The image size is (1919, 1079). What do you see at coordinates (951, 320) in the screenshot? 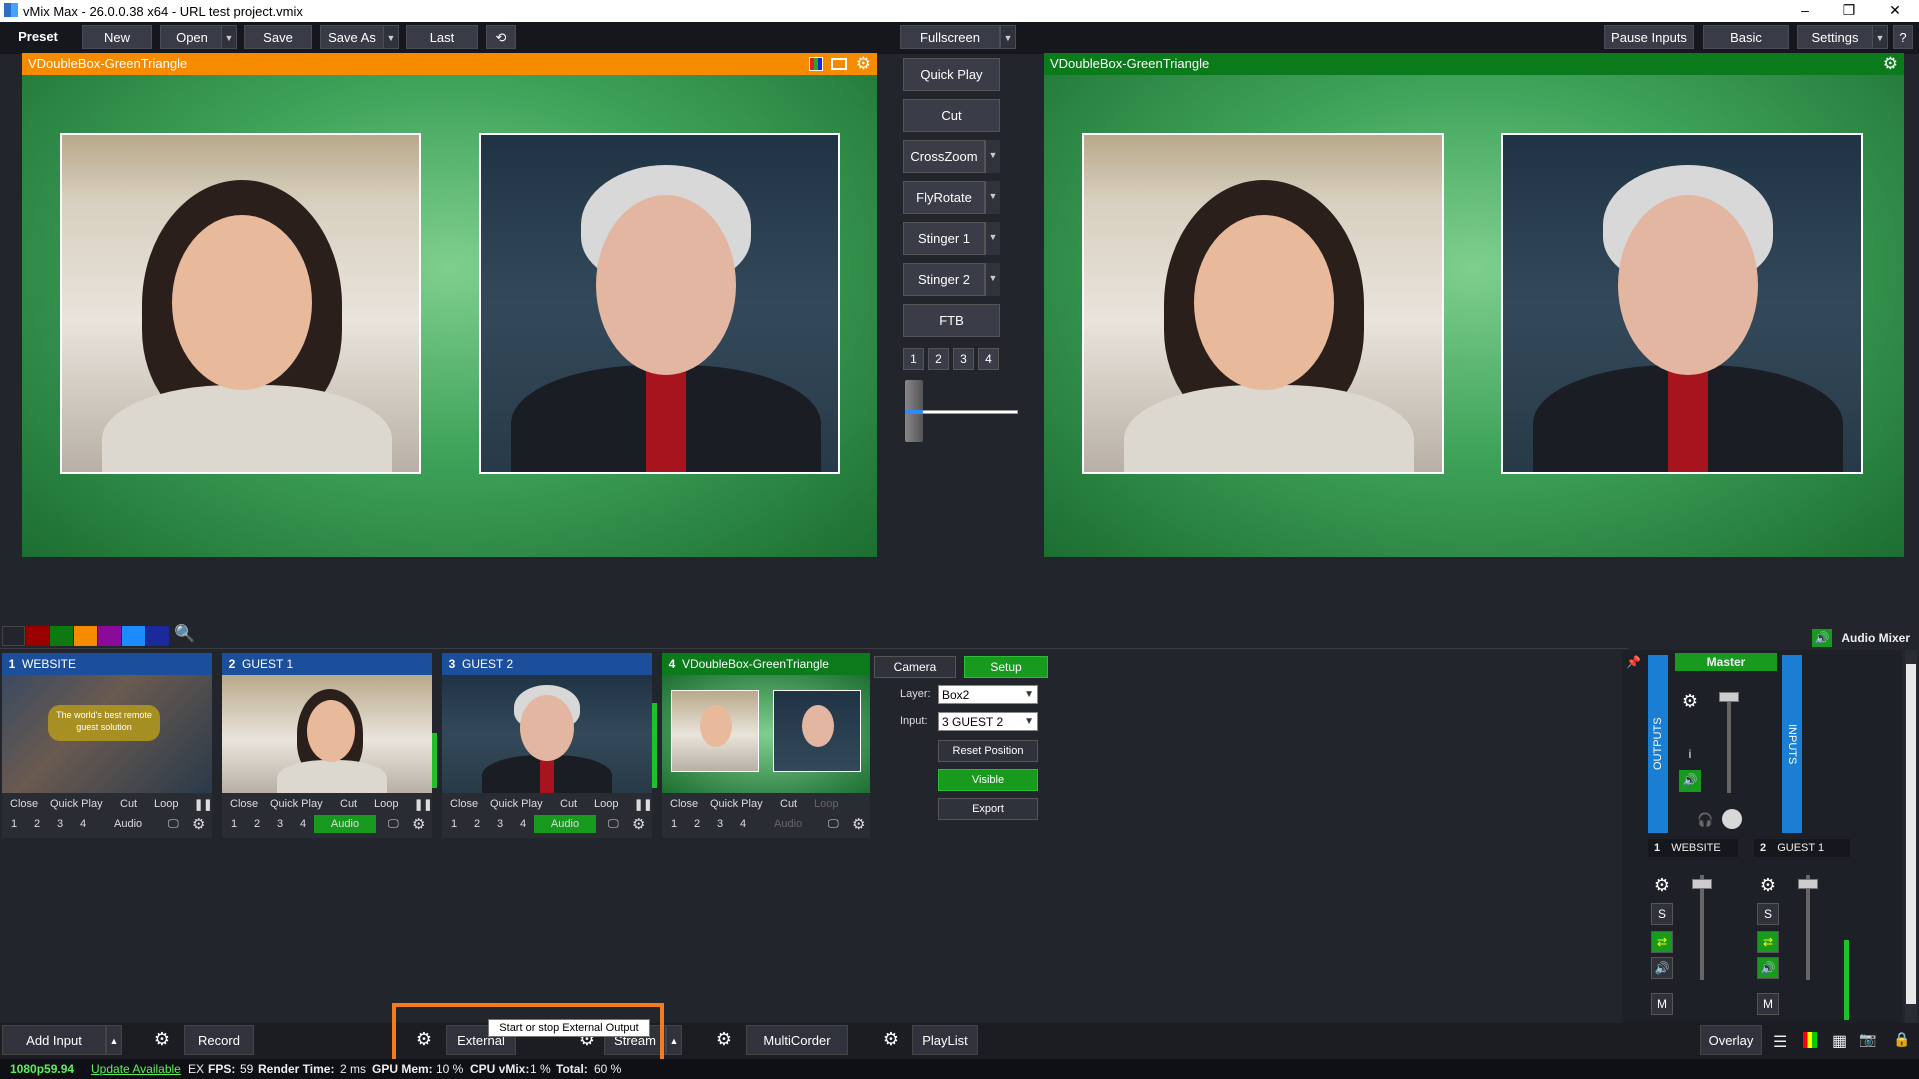
I see `ftb-button: FTB` at bounding box center [951, 320].